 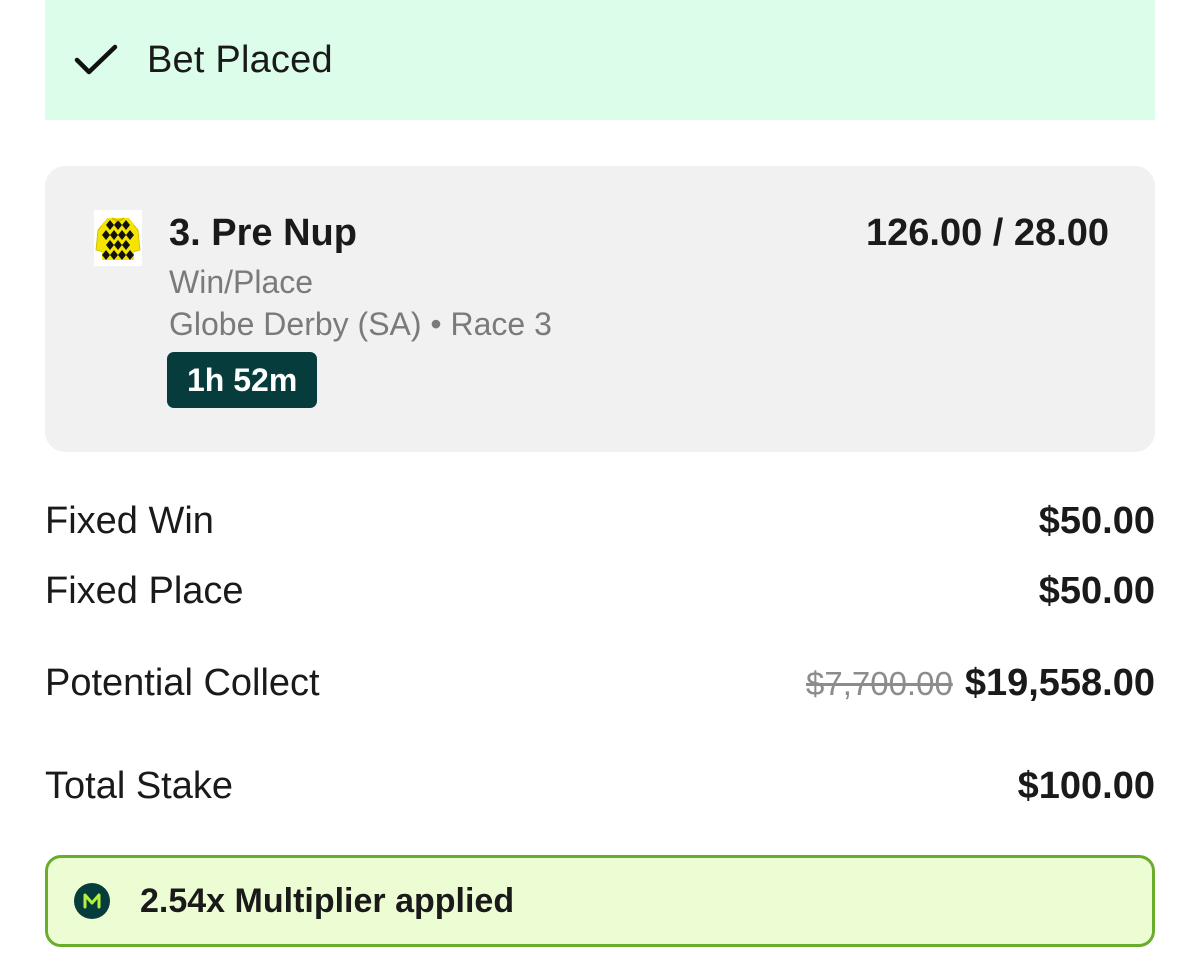 I want to click on multiplier-m-icon, so click(x=92, y=901).